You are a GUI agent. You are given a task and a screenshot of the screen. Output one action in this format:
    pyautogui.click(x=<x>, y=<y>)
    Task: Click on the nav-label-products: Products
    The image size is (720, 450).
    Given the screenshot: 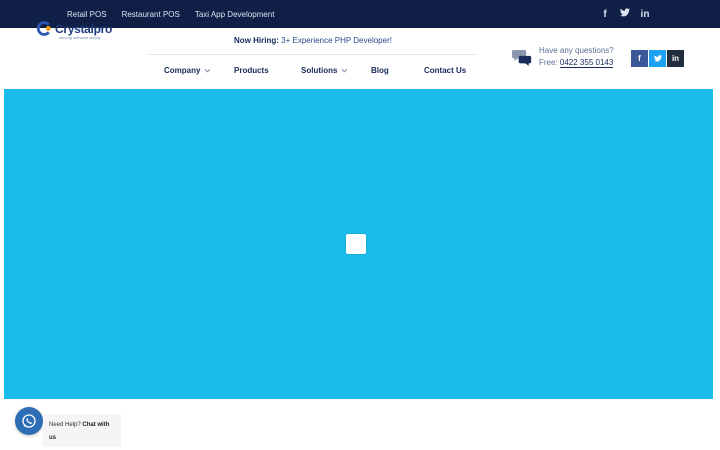 What is the action you would take?
    pyautogui.click(x=251, y=70)
    